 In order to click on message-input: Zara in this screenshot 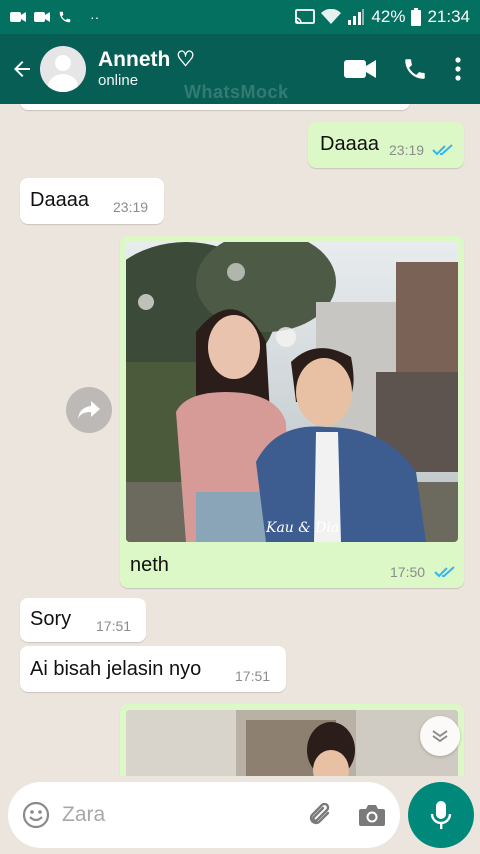, I will do `click(184, 815)`.